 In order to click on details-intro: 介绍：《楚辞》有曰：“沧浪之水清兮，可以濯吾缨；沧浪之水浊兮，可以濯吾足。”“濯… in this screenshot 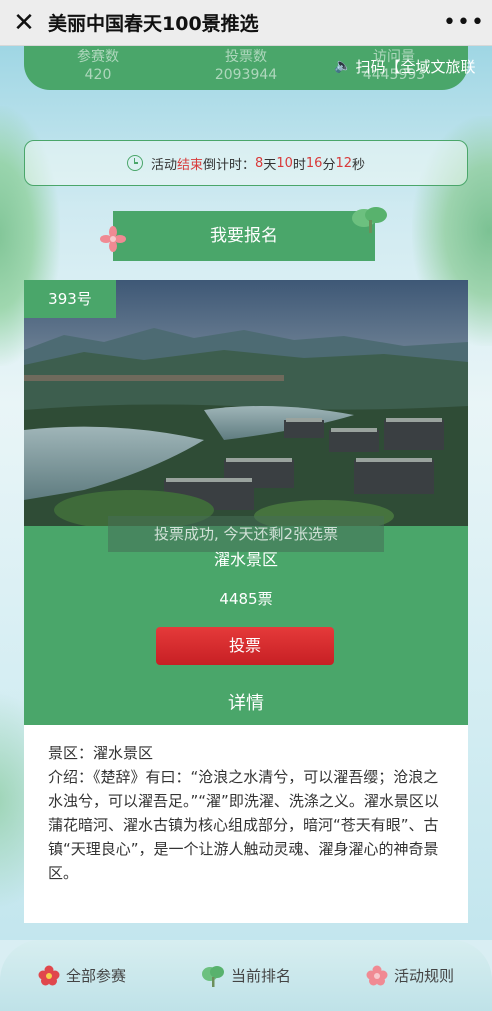, I will do `click(243, 825)`.